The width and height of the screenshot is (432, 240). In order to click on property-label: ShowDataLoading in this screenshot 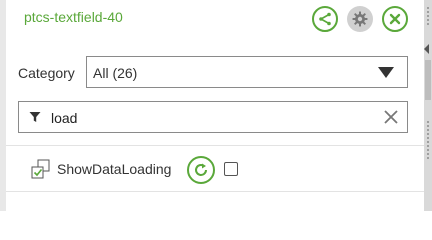, I will do `click(114, 169)`.